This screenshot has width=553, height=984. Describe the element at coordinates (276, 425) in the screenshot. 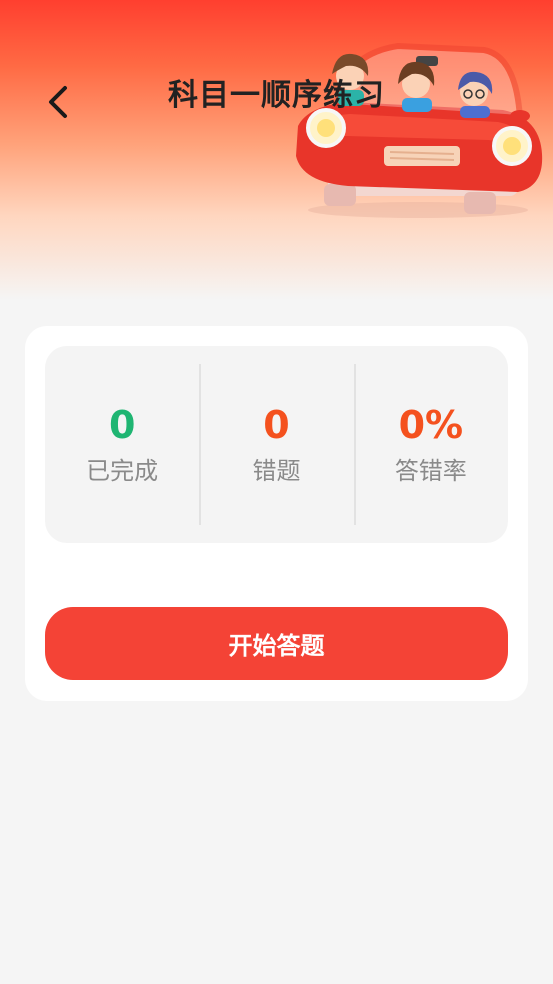

I see `stat-wrong-value: 0` at that location.